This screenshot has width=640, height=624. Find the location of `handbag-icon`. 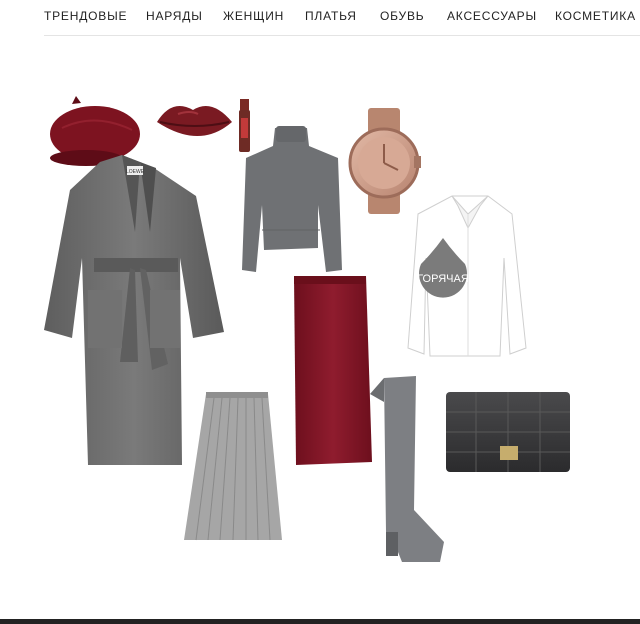

handbag-icon is located at coordinates (508, 432).